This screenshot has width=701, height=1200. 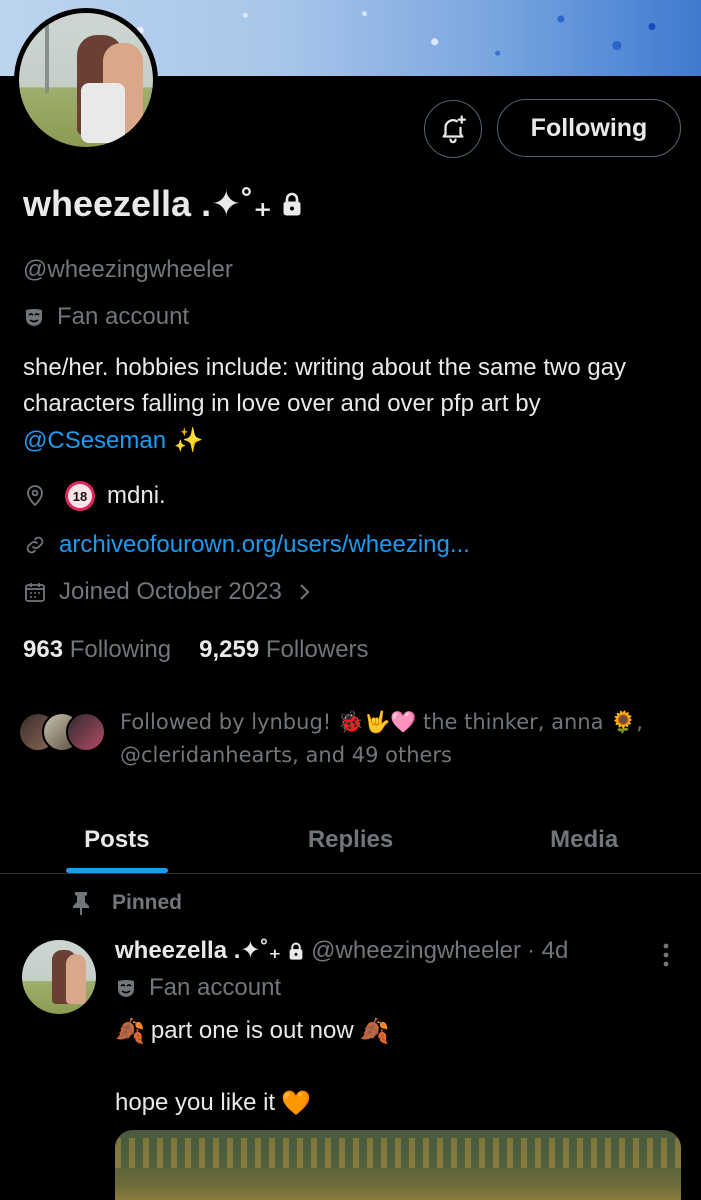 What do you see at coordinates (305, 592) in the screenshot?
I see `chevron-right-icon` at bounding box center [305, 592].